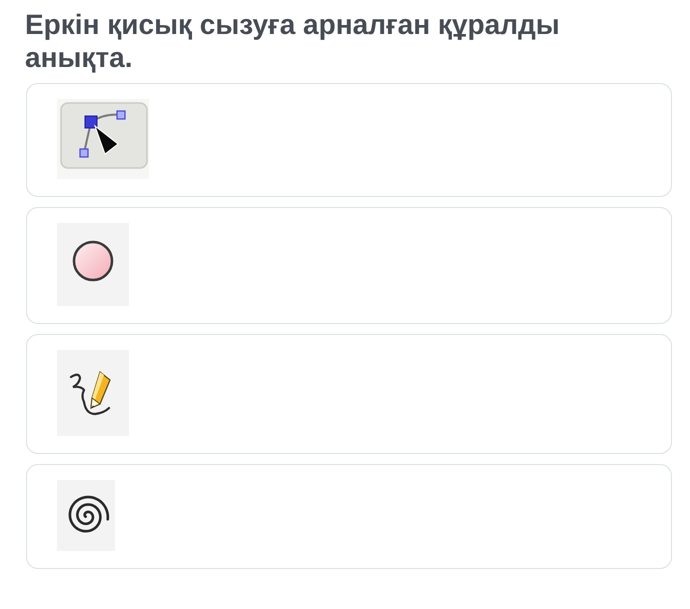  What do you see at coordinates (93, 393) in the screenshot?
I see `pencil-scribble-icon` at bounding box center [93, 393].